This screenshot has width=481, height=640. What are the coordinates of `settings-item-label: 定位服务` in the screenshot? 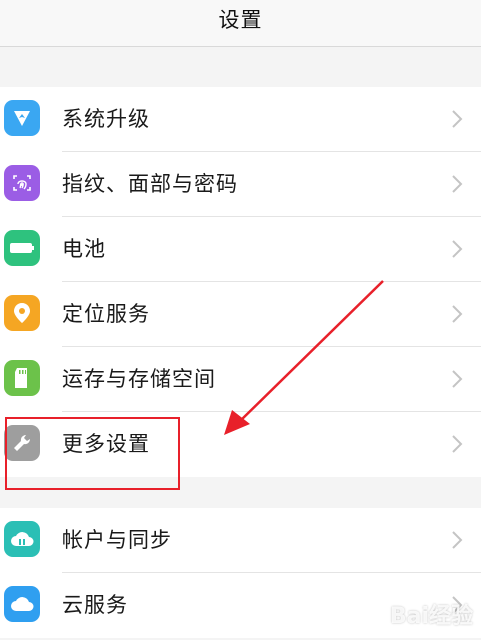 It's located at (106, 314).